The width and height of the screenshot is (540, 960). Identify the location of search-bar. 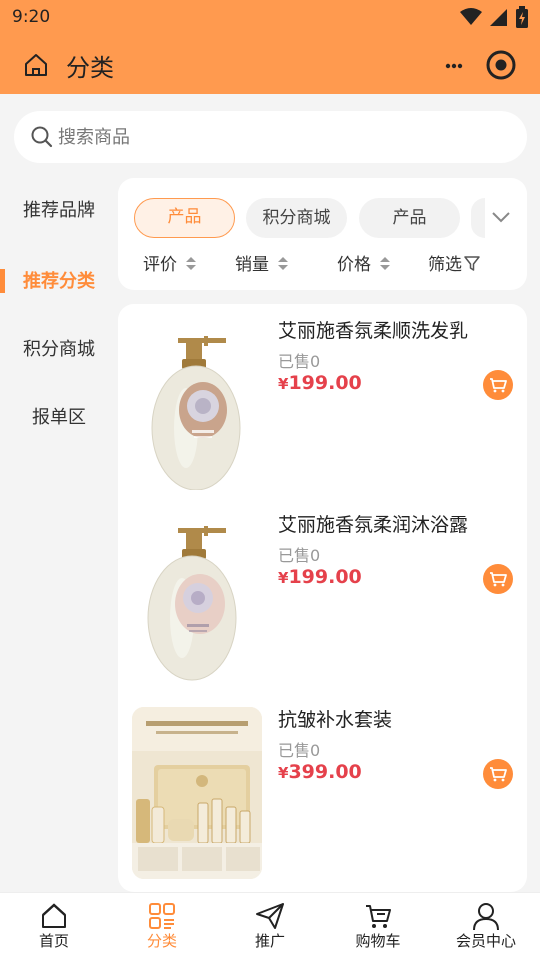
(270, 137).